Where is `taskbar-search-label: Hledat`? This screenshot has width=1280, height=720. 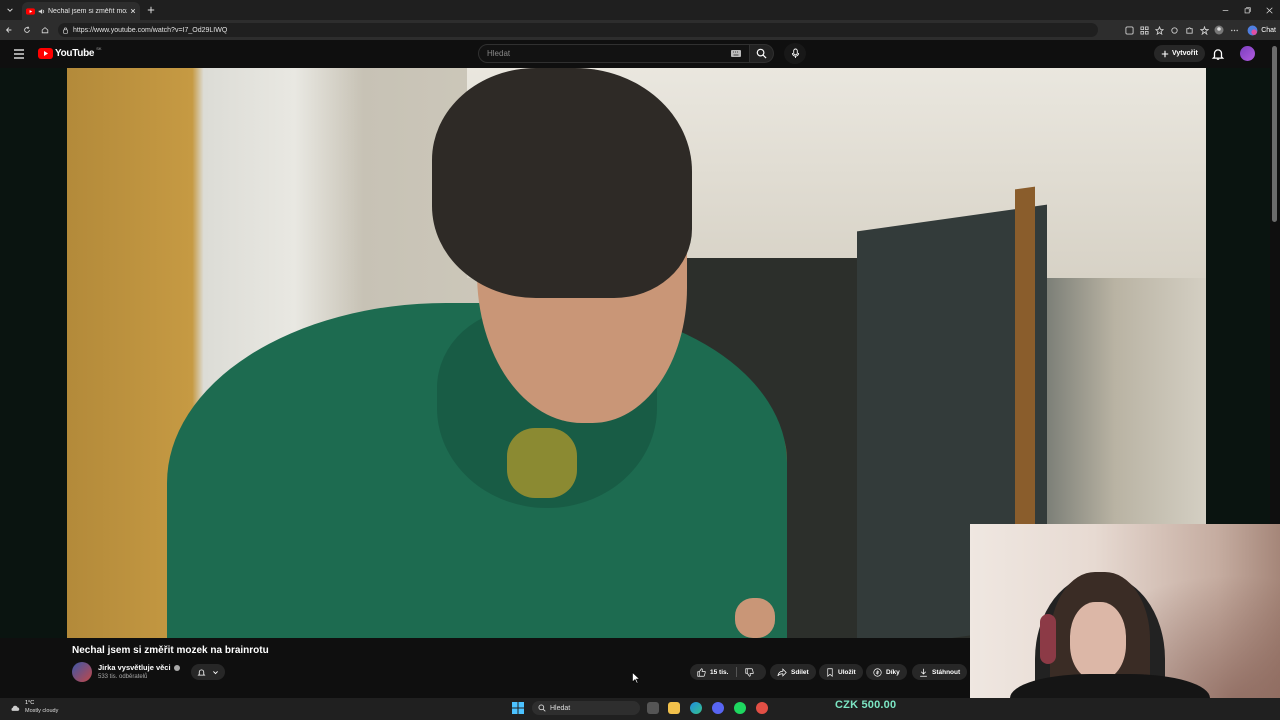 taskbar-search-label: Hledat is located at coordinates (560, 708).